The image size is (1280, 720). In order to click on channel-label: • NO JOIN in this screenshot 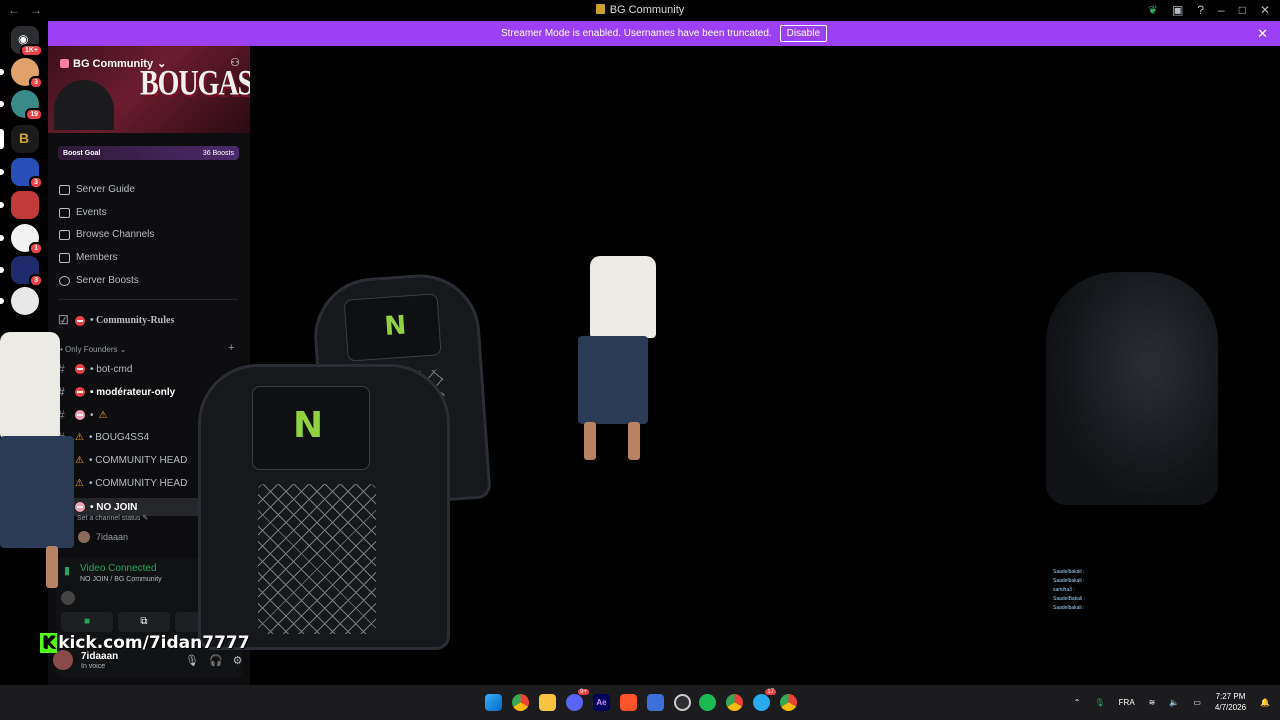, I will do `click(114, 507)`.